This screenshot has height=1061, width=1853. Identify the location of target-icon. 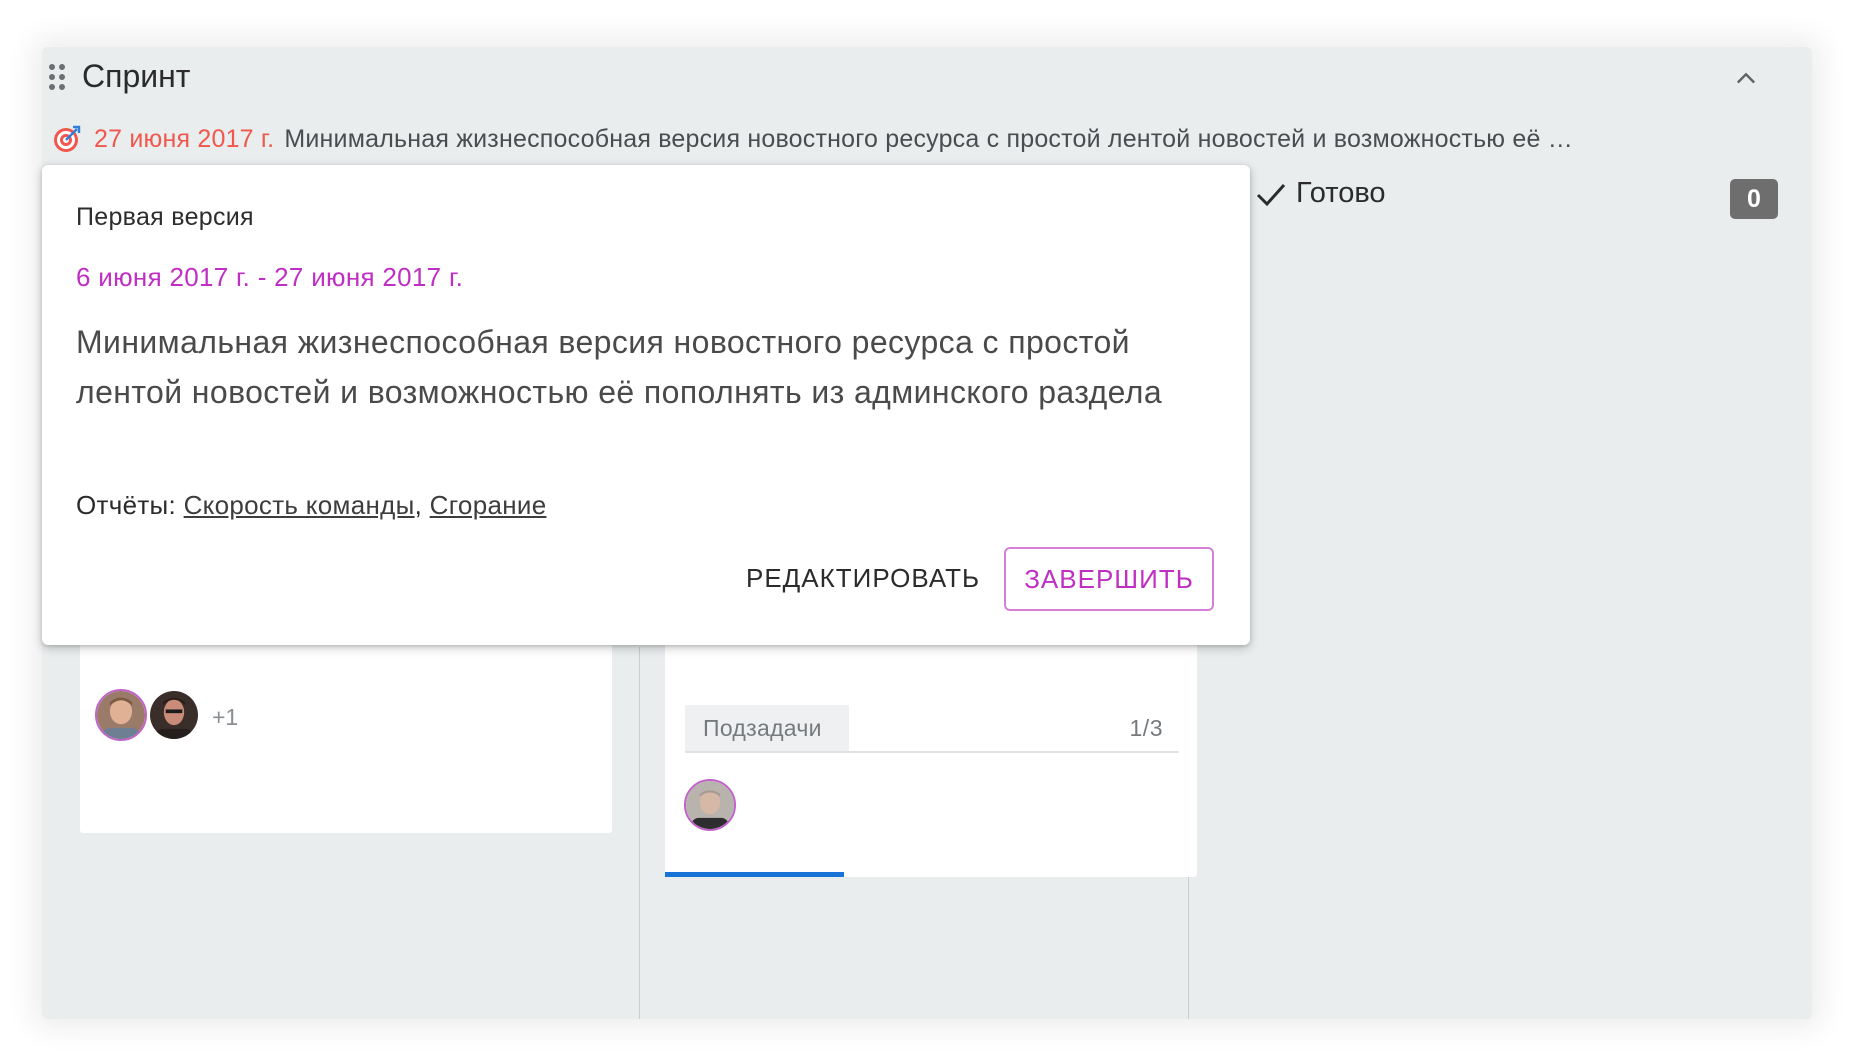
(67, 138).